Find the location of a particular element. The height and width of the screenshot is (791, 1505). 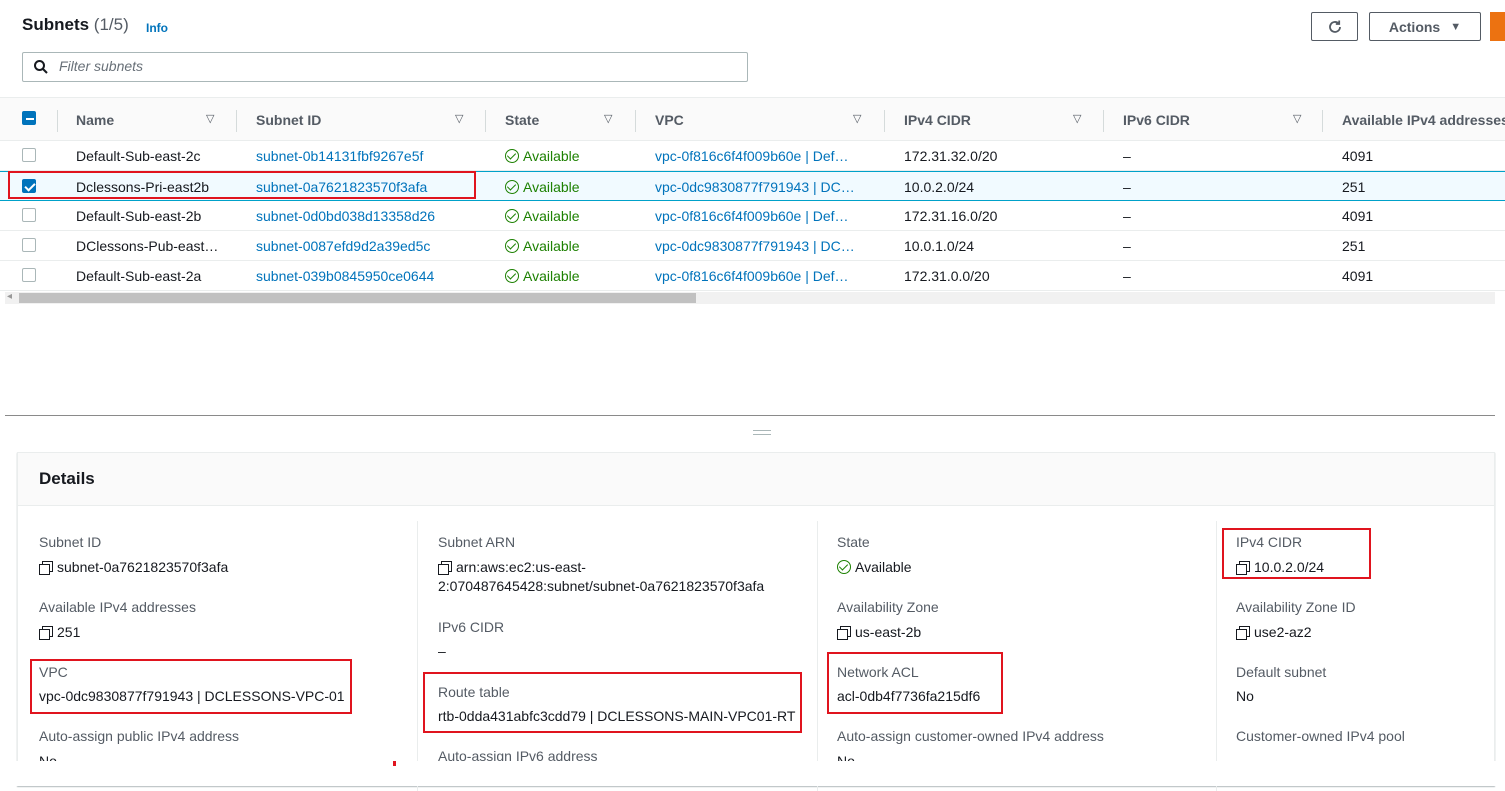

scrollbar-thumb is located at coordinates (357, 298).